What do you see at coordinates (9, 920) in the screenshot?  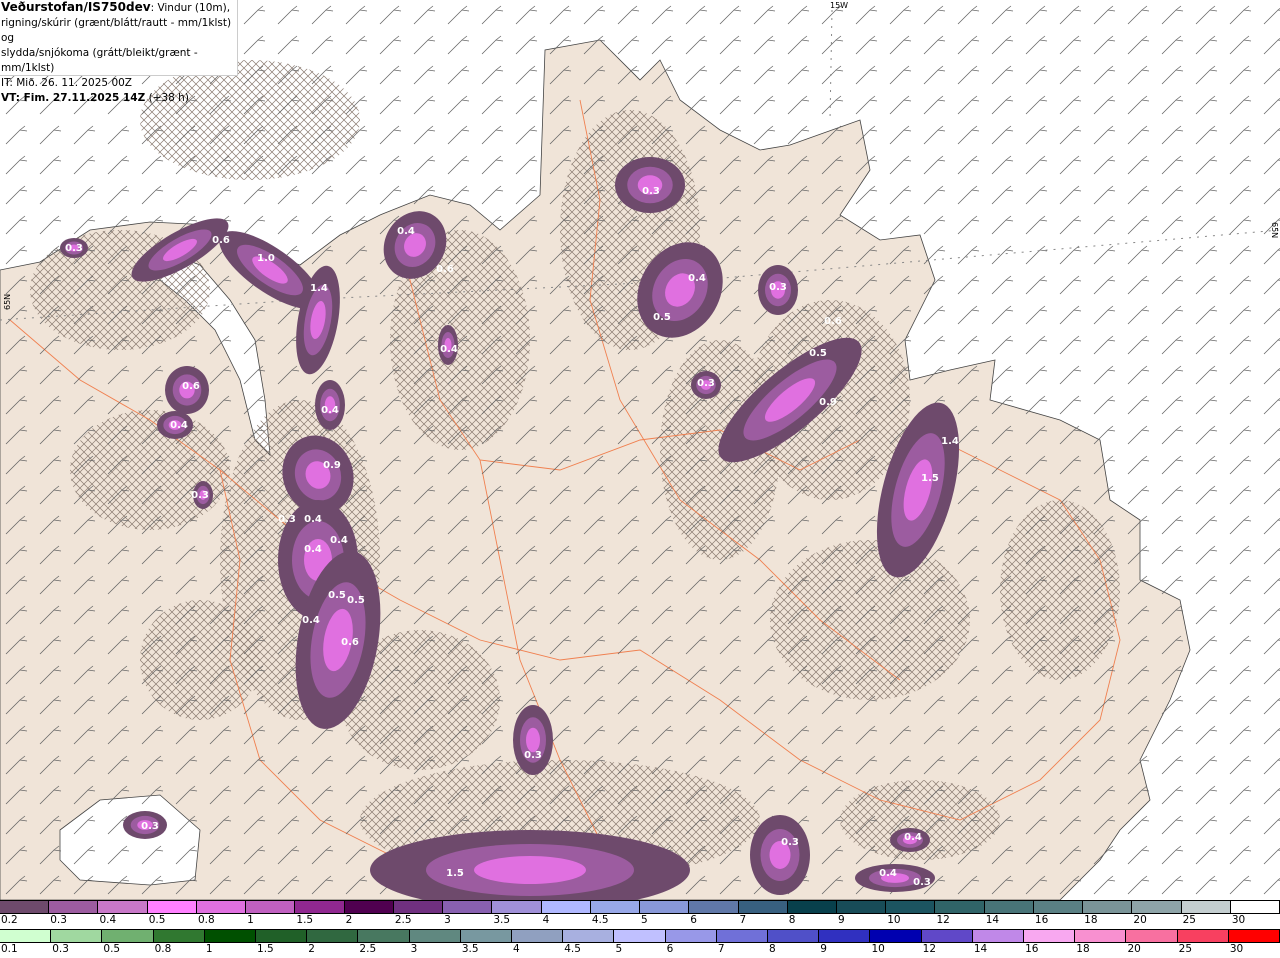 I see `snow-legend-label: 0.2` at bounding box center [9, 920].